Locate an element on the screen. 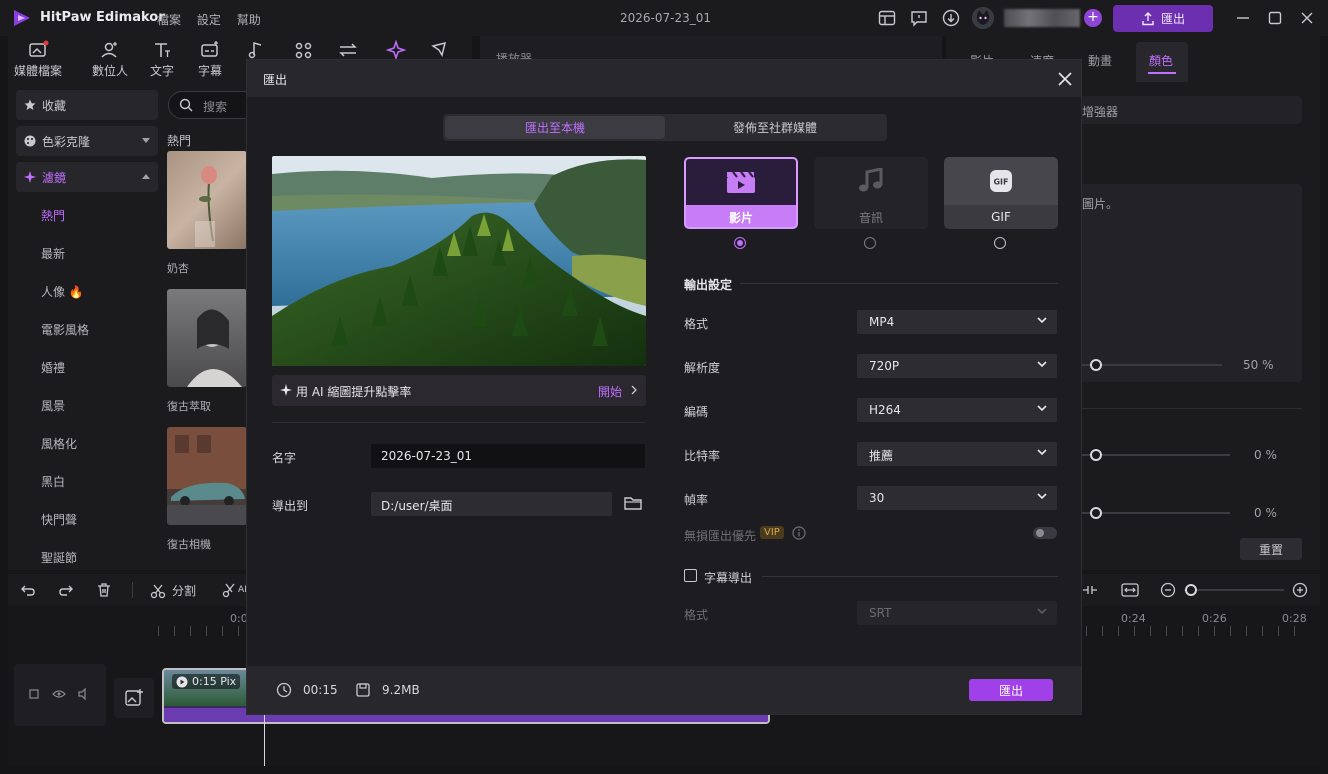  name-input: 2026-07-23_01 is located at coordinates (508, 456).